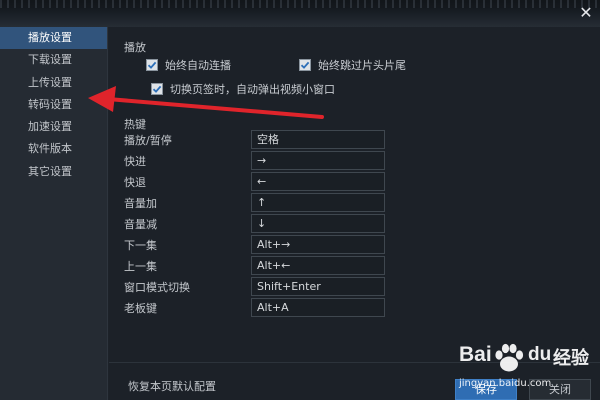 The width and height of the screenshot is (600, 400). What do you see at coordinates (135, 161) in the screenshot?
I see `hotkey-label: 快进` at bounding box center [135, 161].